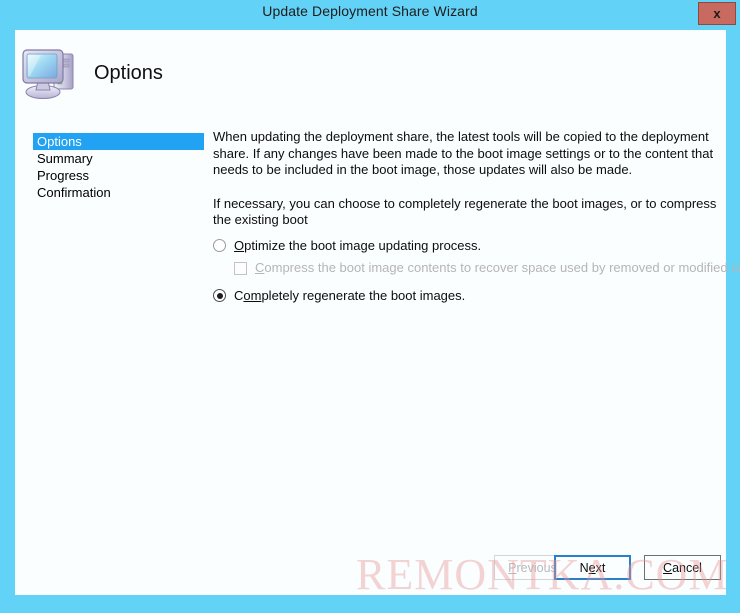 Image resolution: width=740 pixels, height=613 pixels. I want to click on previous-button-label: Previous, so click(532, 567).